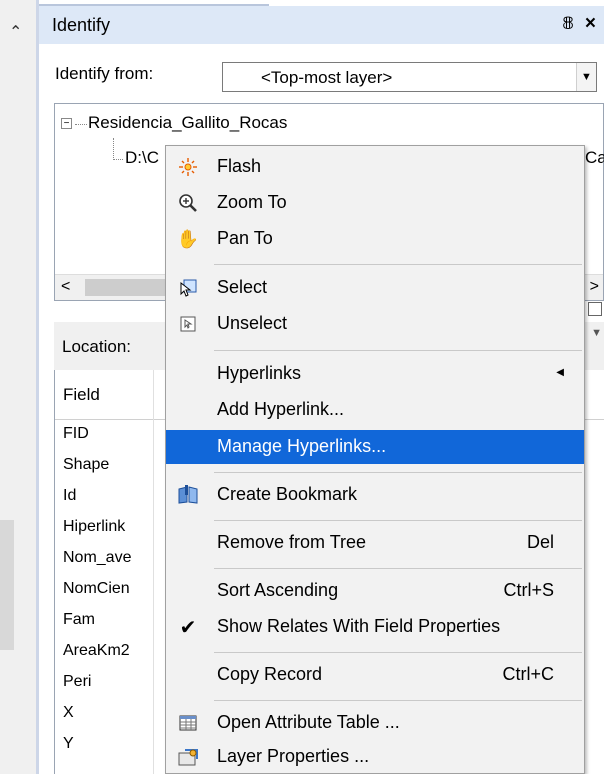  Describe the element at coordinates (375, 675) in the screenshot. I see `menu-item-copy-record: Copy Record Ctrl+C` at that location.